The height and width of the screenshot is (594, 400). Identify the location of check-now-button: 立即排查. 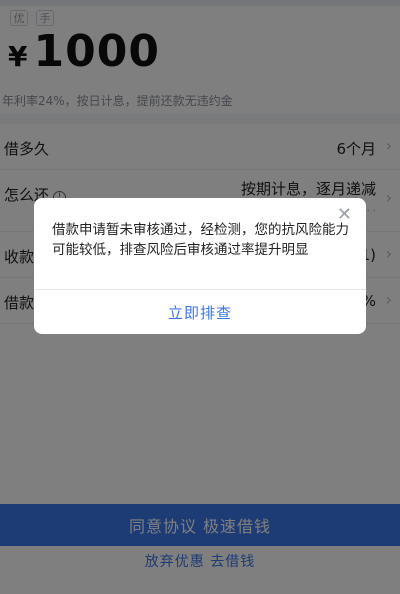
(200, 312).